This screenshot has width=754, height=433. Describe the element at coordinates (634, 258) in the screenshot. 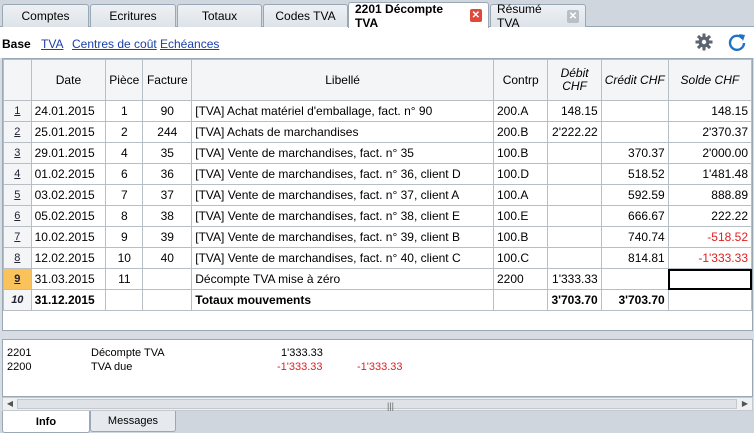

I see `cell-credit: 814.81` at that location.